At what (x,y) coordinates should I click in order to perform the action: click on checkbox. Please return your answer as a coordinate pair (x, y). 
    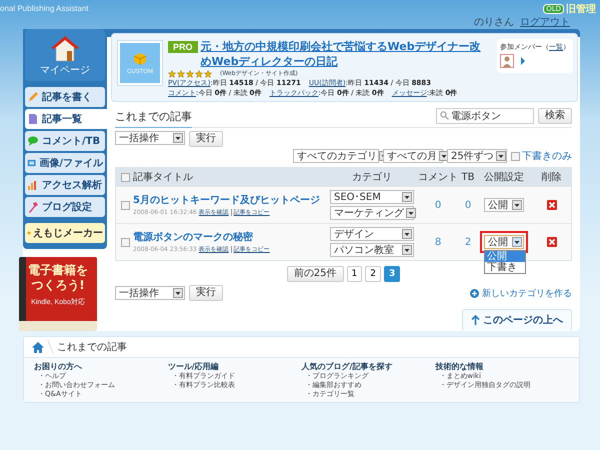
    Looking at the image, I should click on (515, 156).